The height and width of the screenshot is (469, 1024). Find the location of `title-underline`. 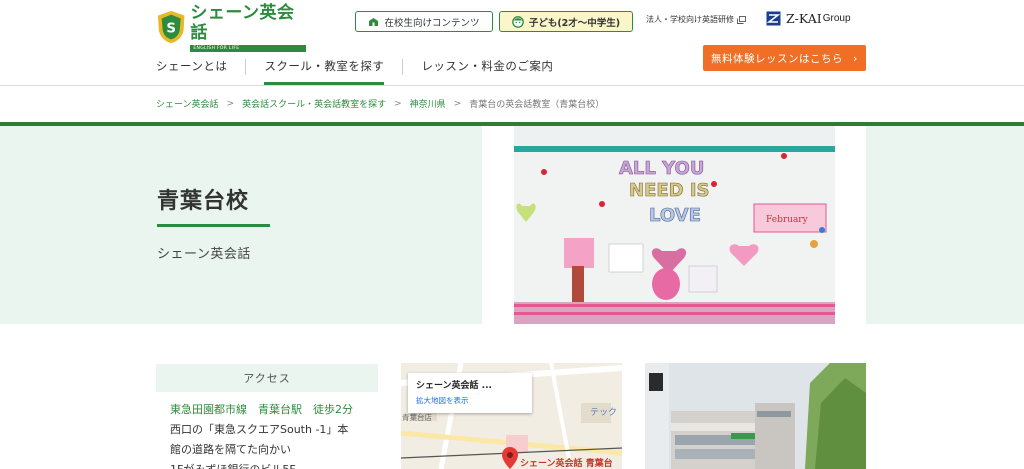

title-underline is located at coordinates (213, 225).